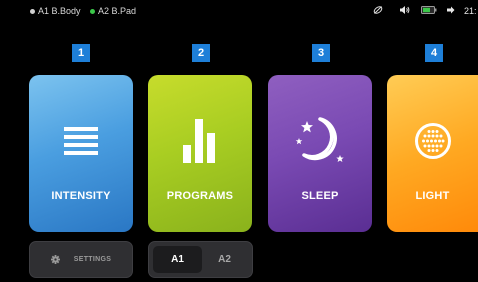 The width and height of the screenshot is (478, 282). Describe the element at coordinates (81, 53) in the screenshot. I see `mode-number-badge-1: 1` at that location.